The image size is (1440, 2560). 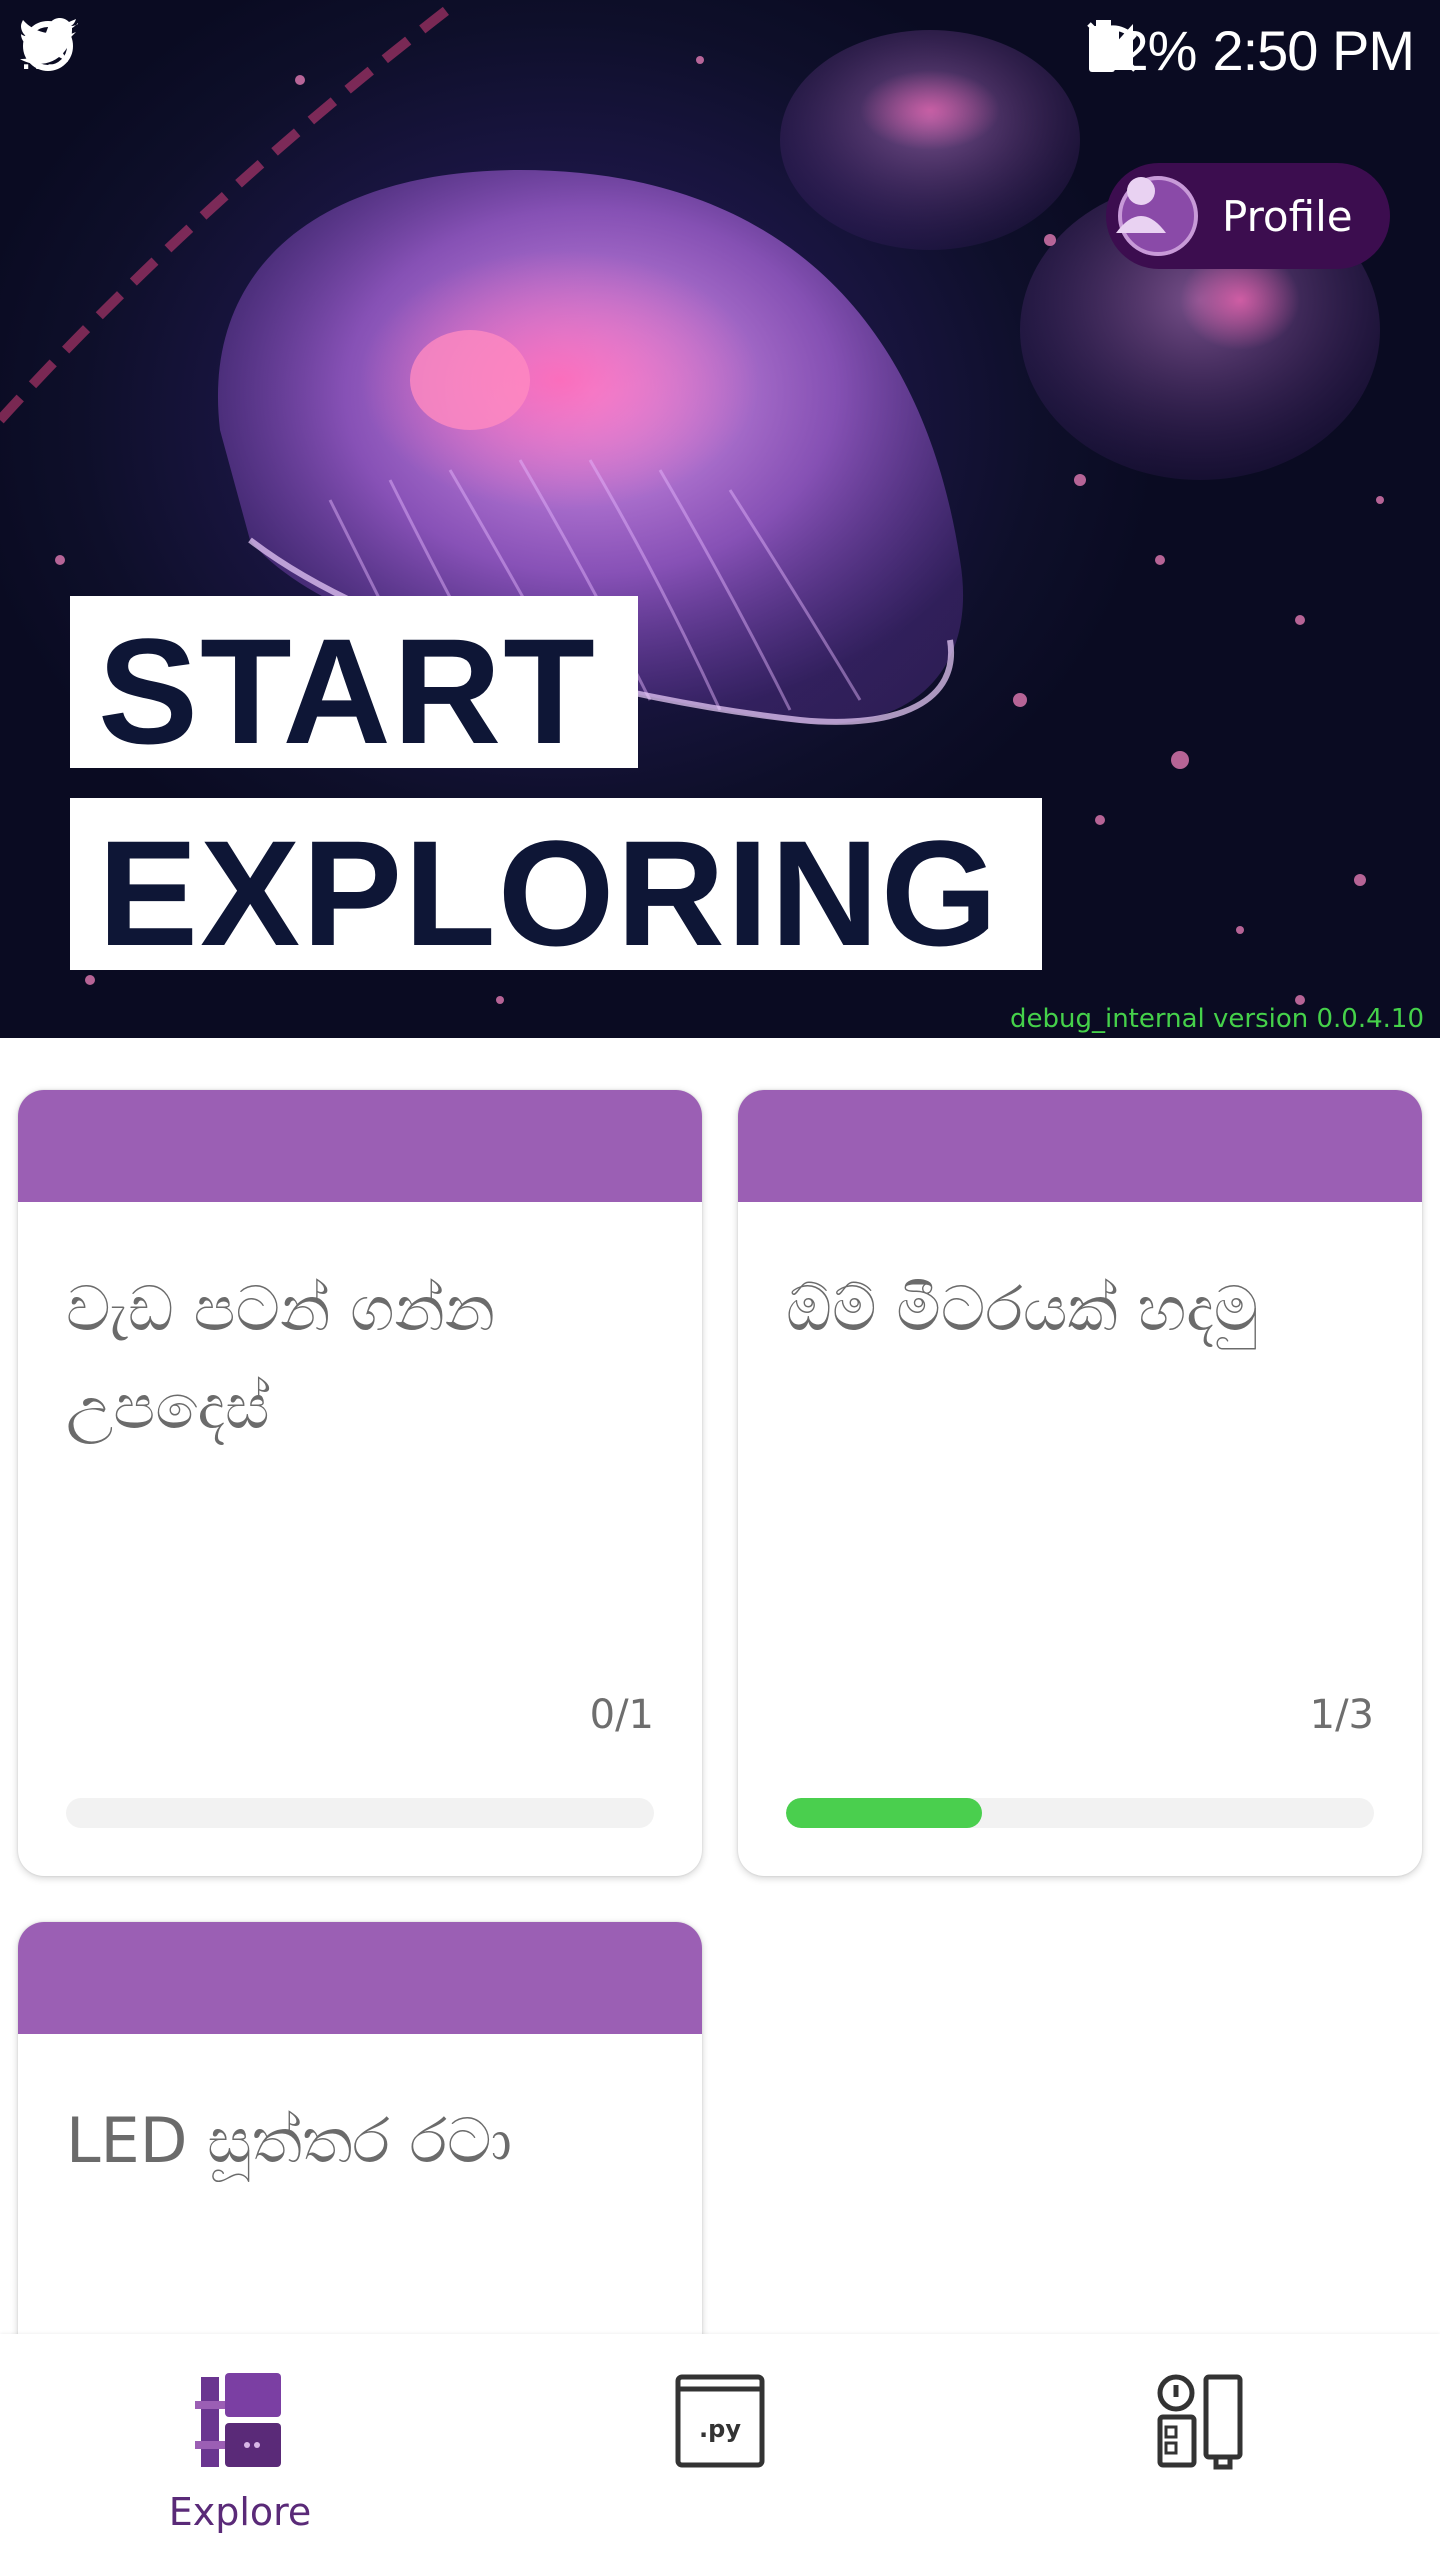 I want to click on card-title: LED සූත්තර රටා, so click(x=289, y=2140).